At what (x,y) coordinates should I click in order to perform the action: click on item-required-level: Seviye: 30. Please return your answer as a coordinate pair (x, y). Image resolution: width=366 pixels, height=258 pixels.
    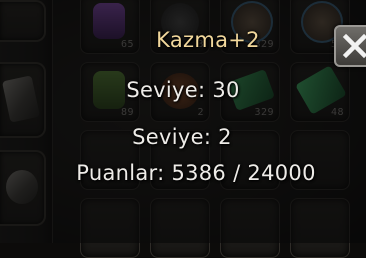
    Looking at the image, I should click on (183, 90).